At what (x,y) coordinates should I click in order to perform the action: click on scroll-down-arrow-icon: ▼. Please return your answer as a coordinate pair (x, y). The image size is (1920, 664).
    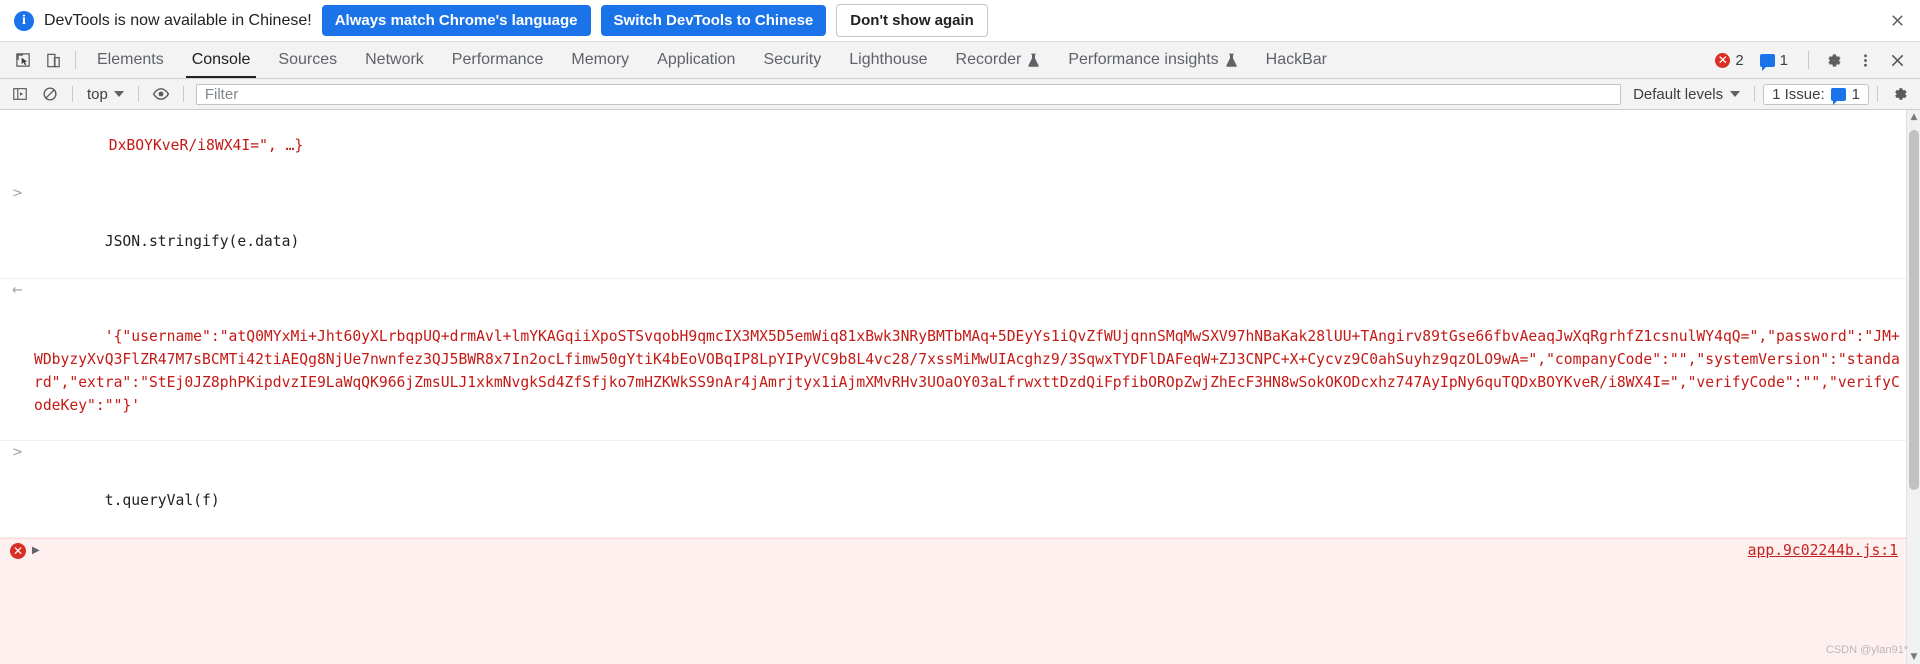
    Looking at the image, I should click on (1913, 657).